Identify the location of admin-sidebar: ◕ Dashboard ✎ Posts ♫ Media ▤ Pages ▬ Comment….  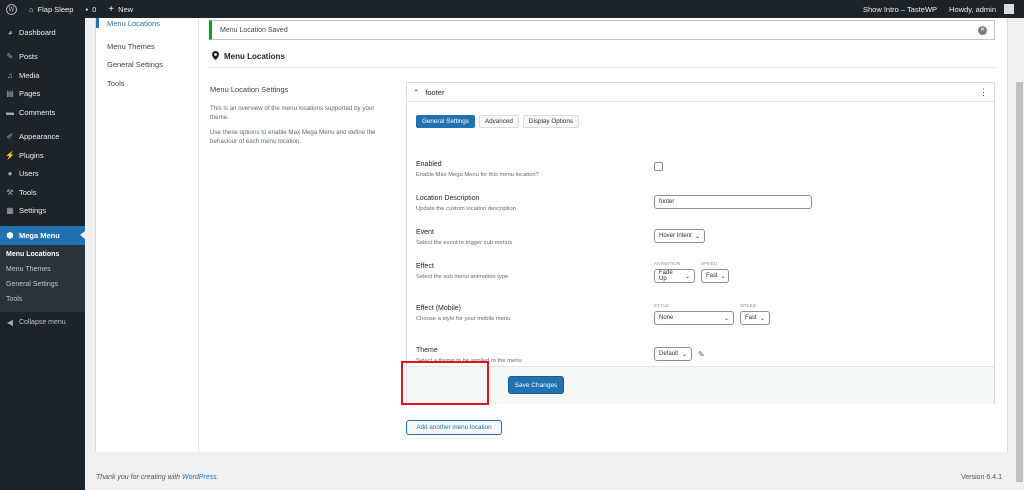
(42, 254).